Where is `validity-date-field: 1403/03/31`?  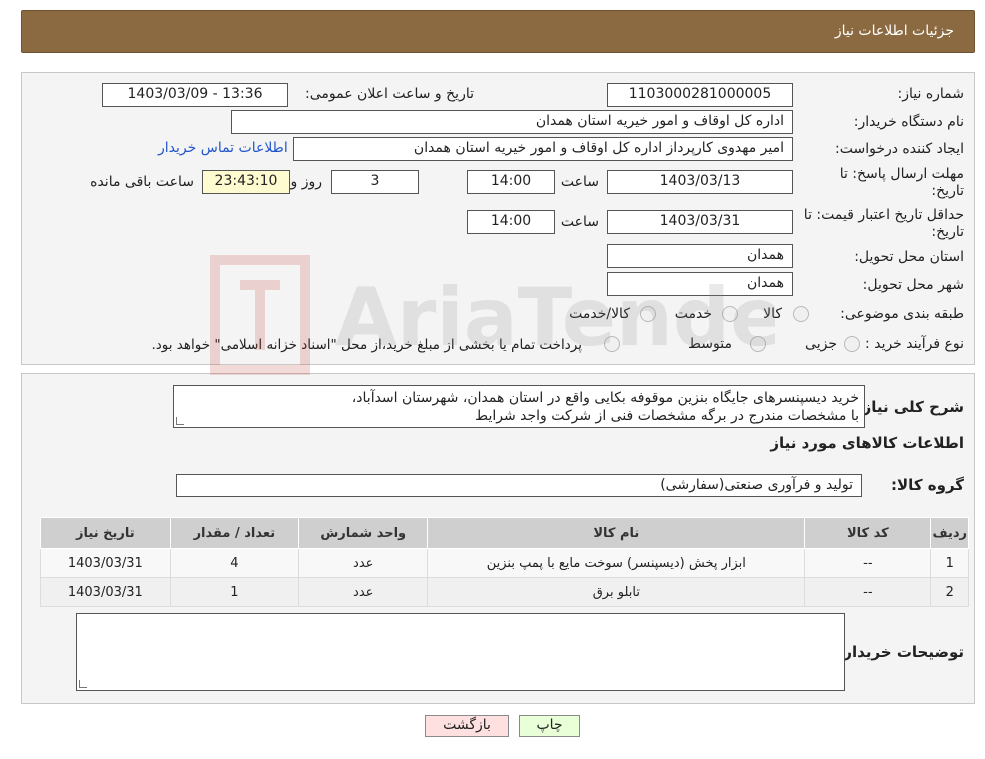 validity-date-field: 1403/03/31 is located at coordinates (700, 222).